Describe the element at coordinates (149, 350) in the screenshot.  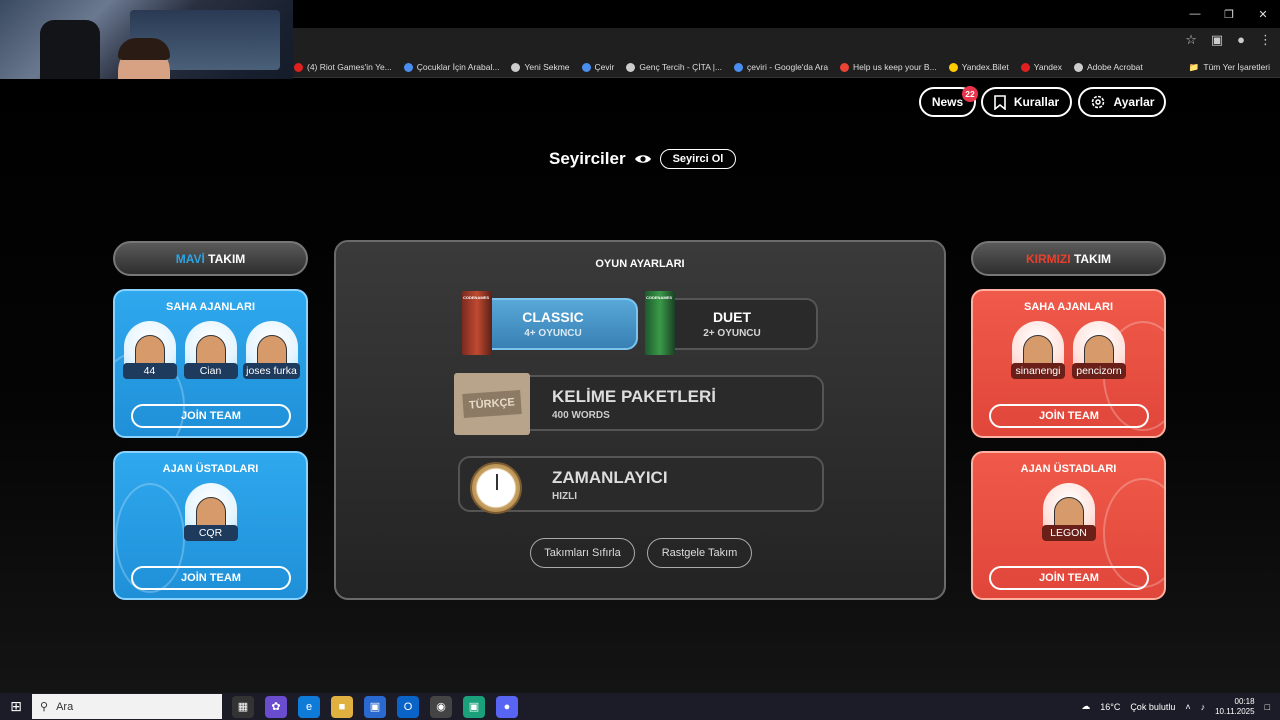
I see `player-avatar: 44` at that location.